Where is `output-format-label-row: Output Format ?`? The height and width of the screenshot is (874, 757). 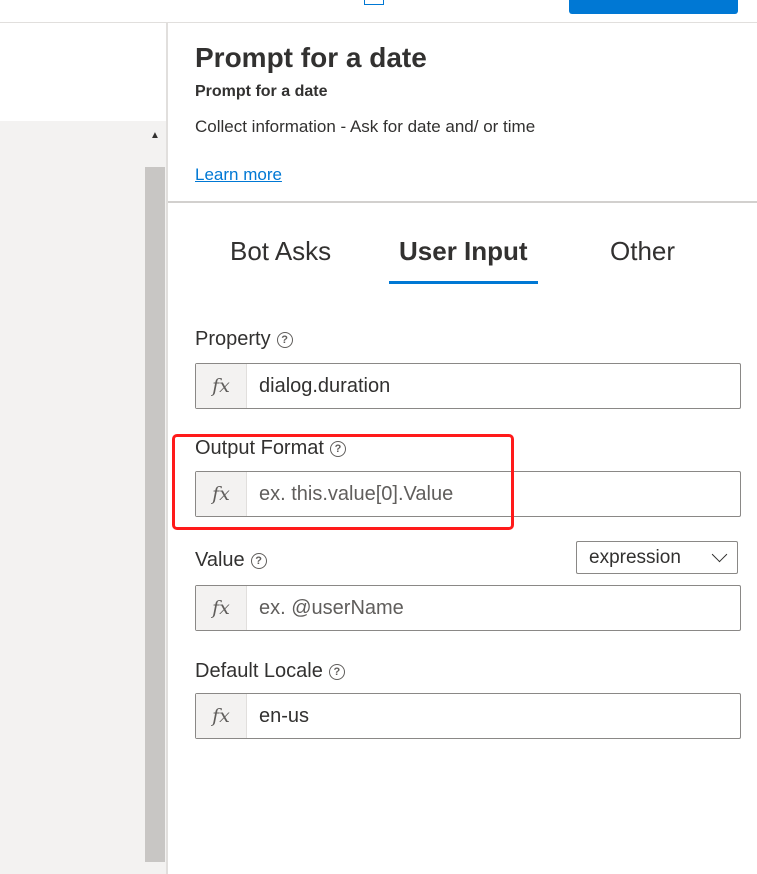 output-format-label-row: Output Format ? is located at coordinates (270, 448).